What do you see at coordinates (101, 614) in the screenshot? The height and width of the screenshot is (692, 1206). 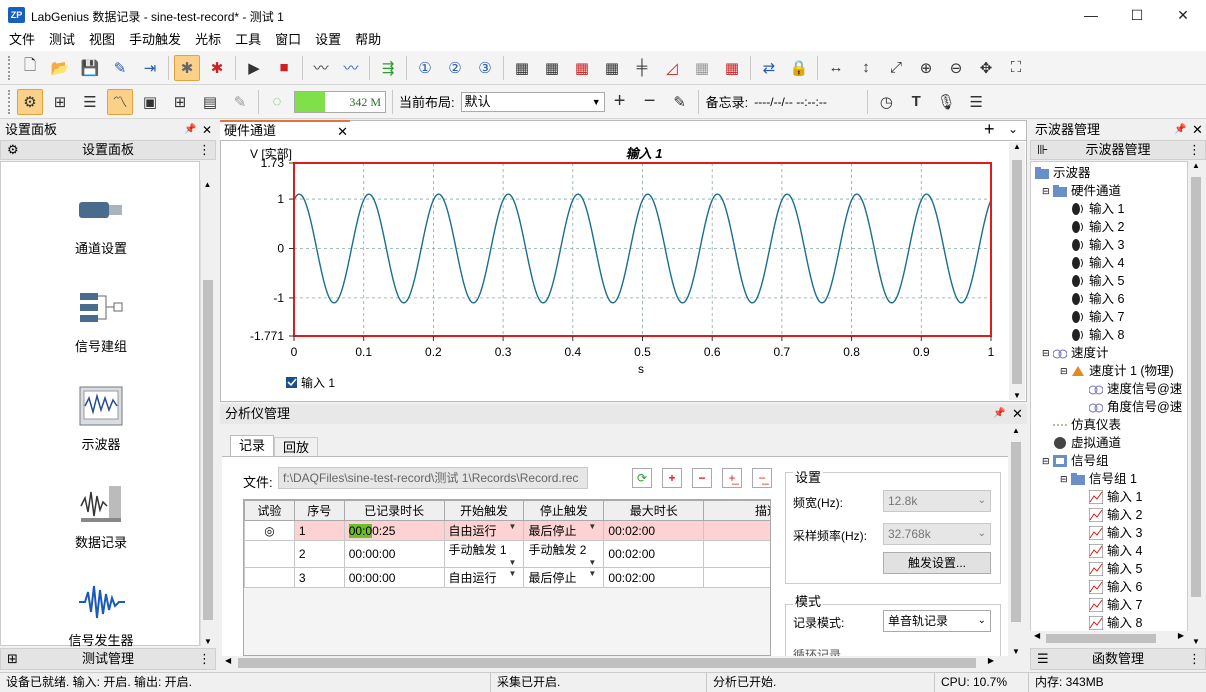 I see `signal-generator-item: 信号发生器` at bounding box center [101, 614].